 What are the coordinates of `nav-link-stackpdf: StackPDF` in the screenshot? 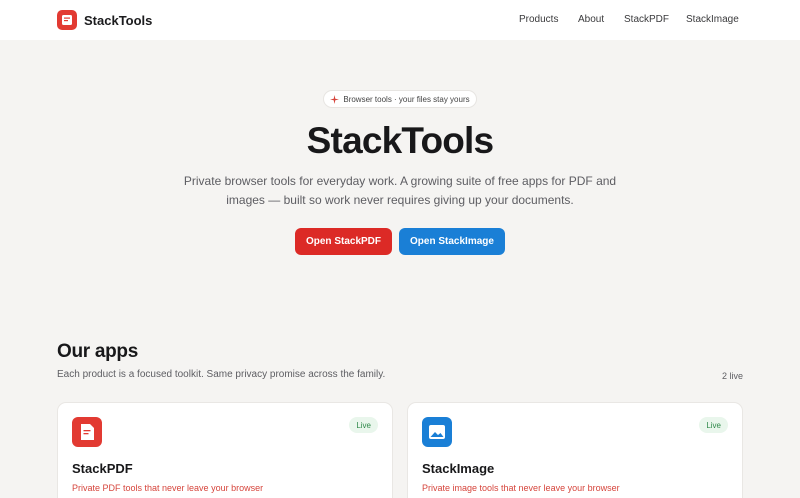 It's located at (646, 19).